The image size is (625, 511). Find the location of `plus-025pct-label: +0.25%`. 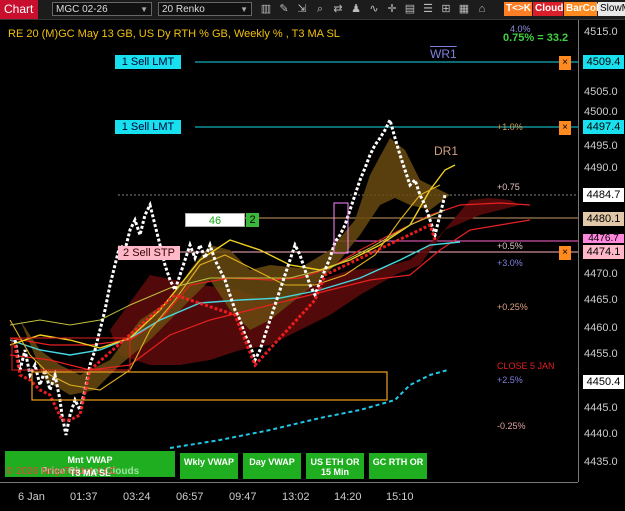

plus-025pct-label: +0.25% is located at coordinates (512, 307).